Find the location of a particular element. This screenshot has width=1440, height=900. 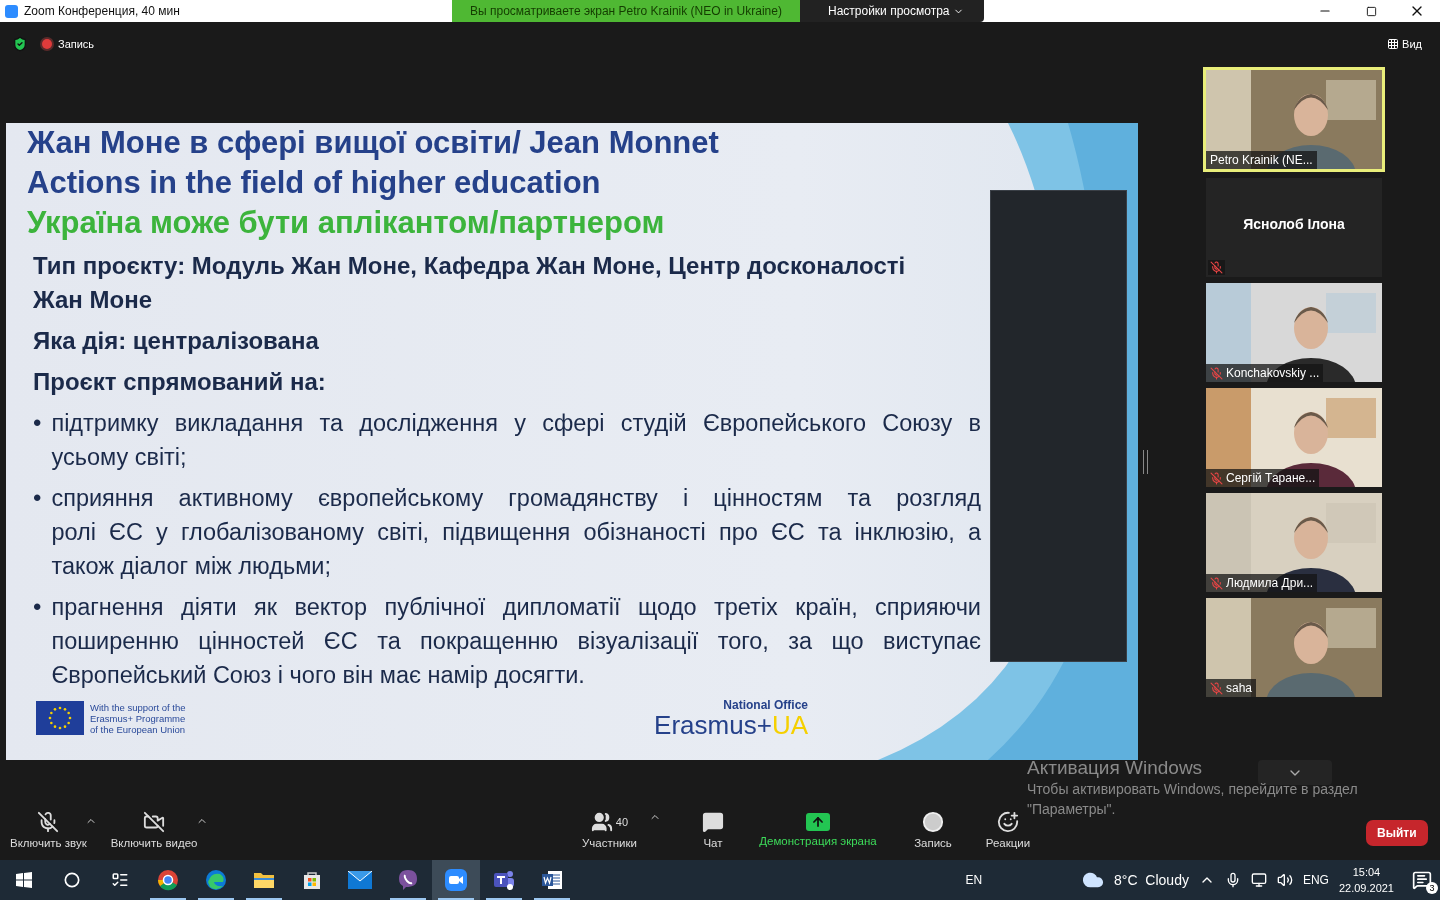

slide-subtitle: Україна може бути аплікантом/партнером is located at coordinates (346, 223).